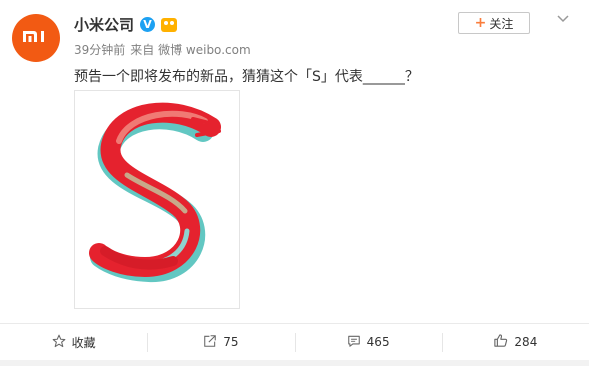 This screenshot has width=589, height=366. Describe the element at coordinates (246, 77) in the screenshot. I see `post-text: 预告一个即将发布的新品，猜猜这个「S」代表______？` at that location.